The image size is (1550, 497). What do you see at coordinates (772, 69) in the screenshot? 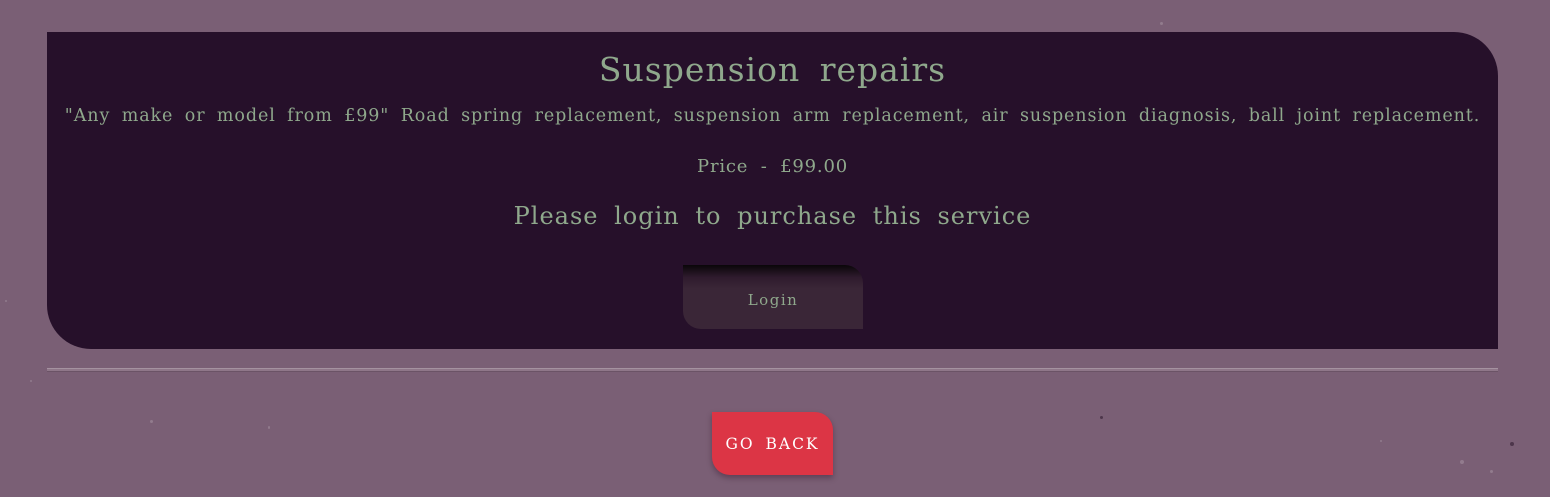
I see `service-title: Suspension repairs` at bounding box center [772, 69].